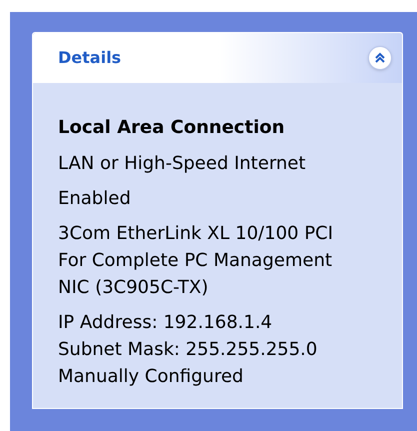 This screenshot has width=417, height=431. I want to click on detail-line: 3Com EtherLink XL 10/100 PCI, so click(196, 234).